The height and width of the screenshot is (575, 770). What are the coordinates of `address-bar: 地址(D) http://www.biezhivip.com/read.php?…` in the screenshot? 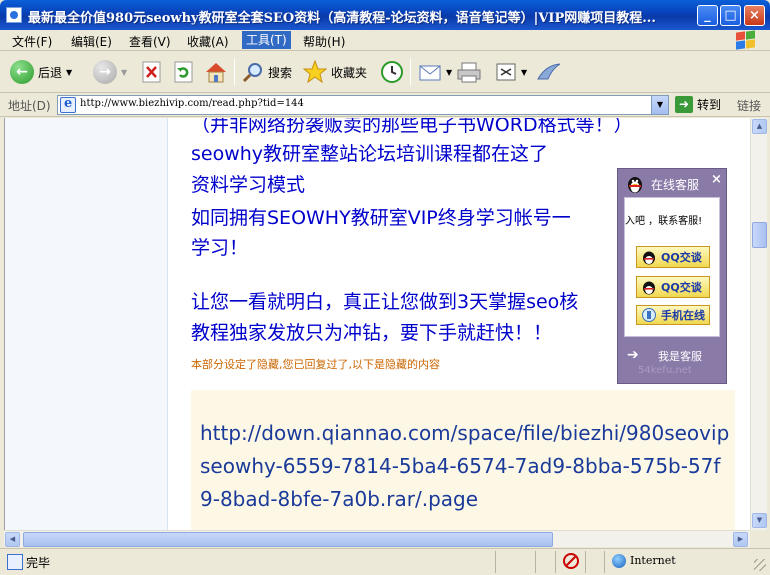 It's located at (385, 105).